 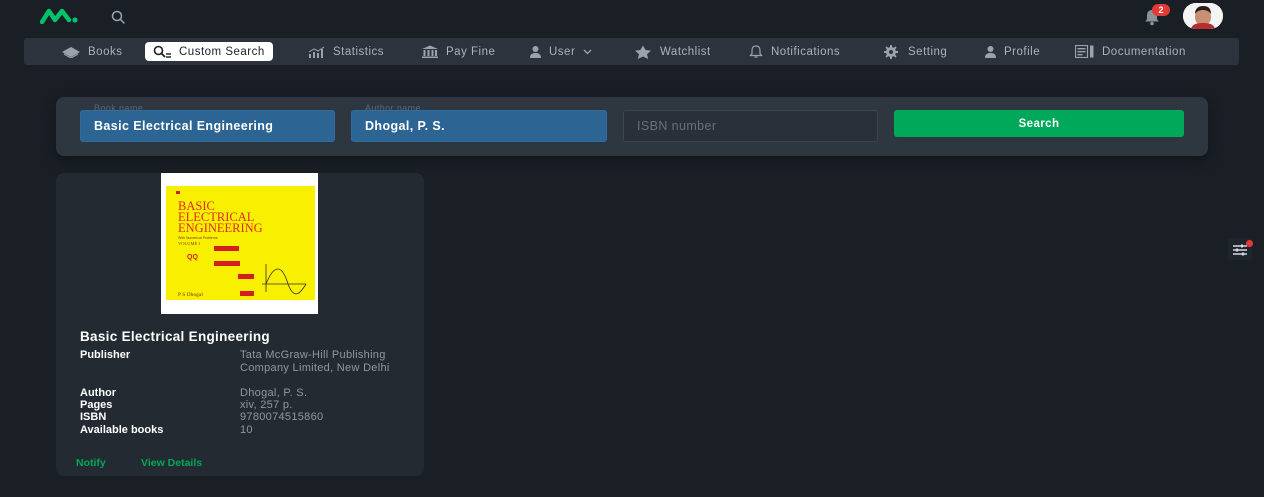 What do you see at coordinates (1161, 10) in the screenshot?
I see `notification-count-badge: 2` at bounding box center [1161, 10].